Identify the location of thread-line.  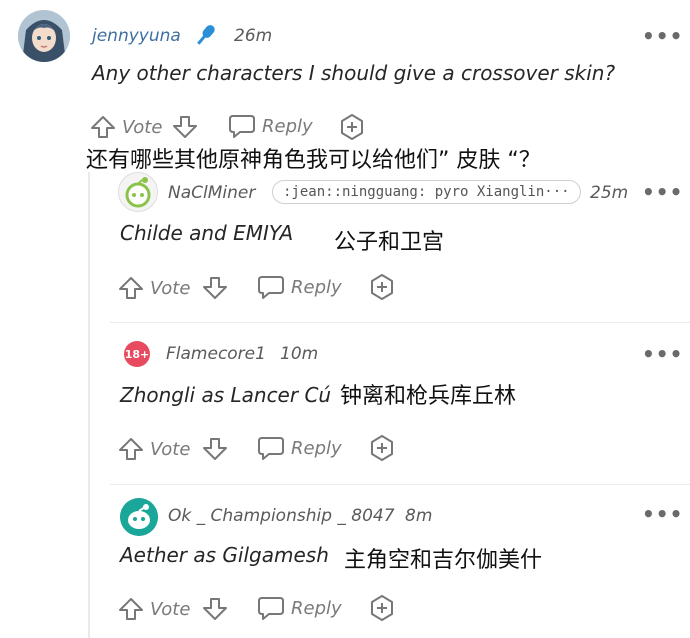
(89, 405).